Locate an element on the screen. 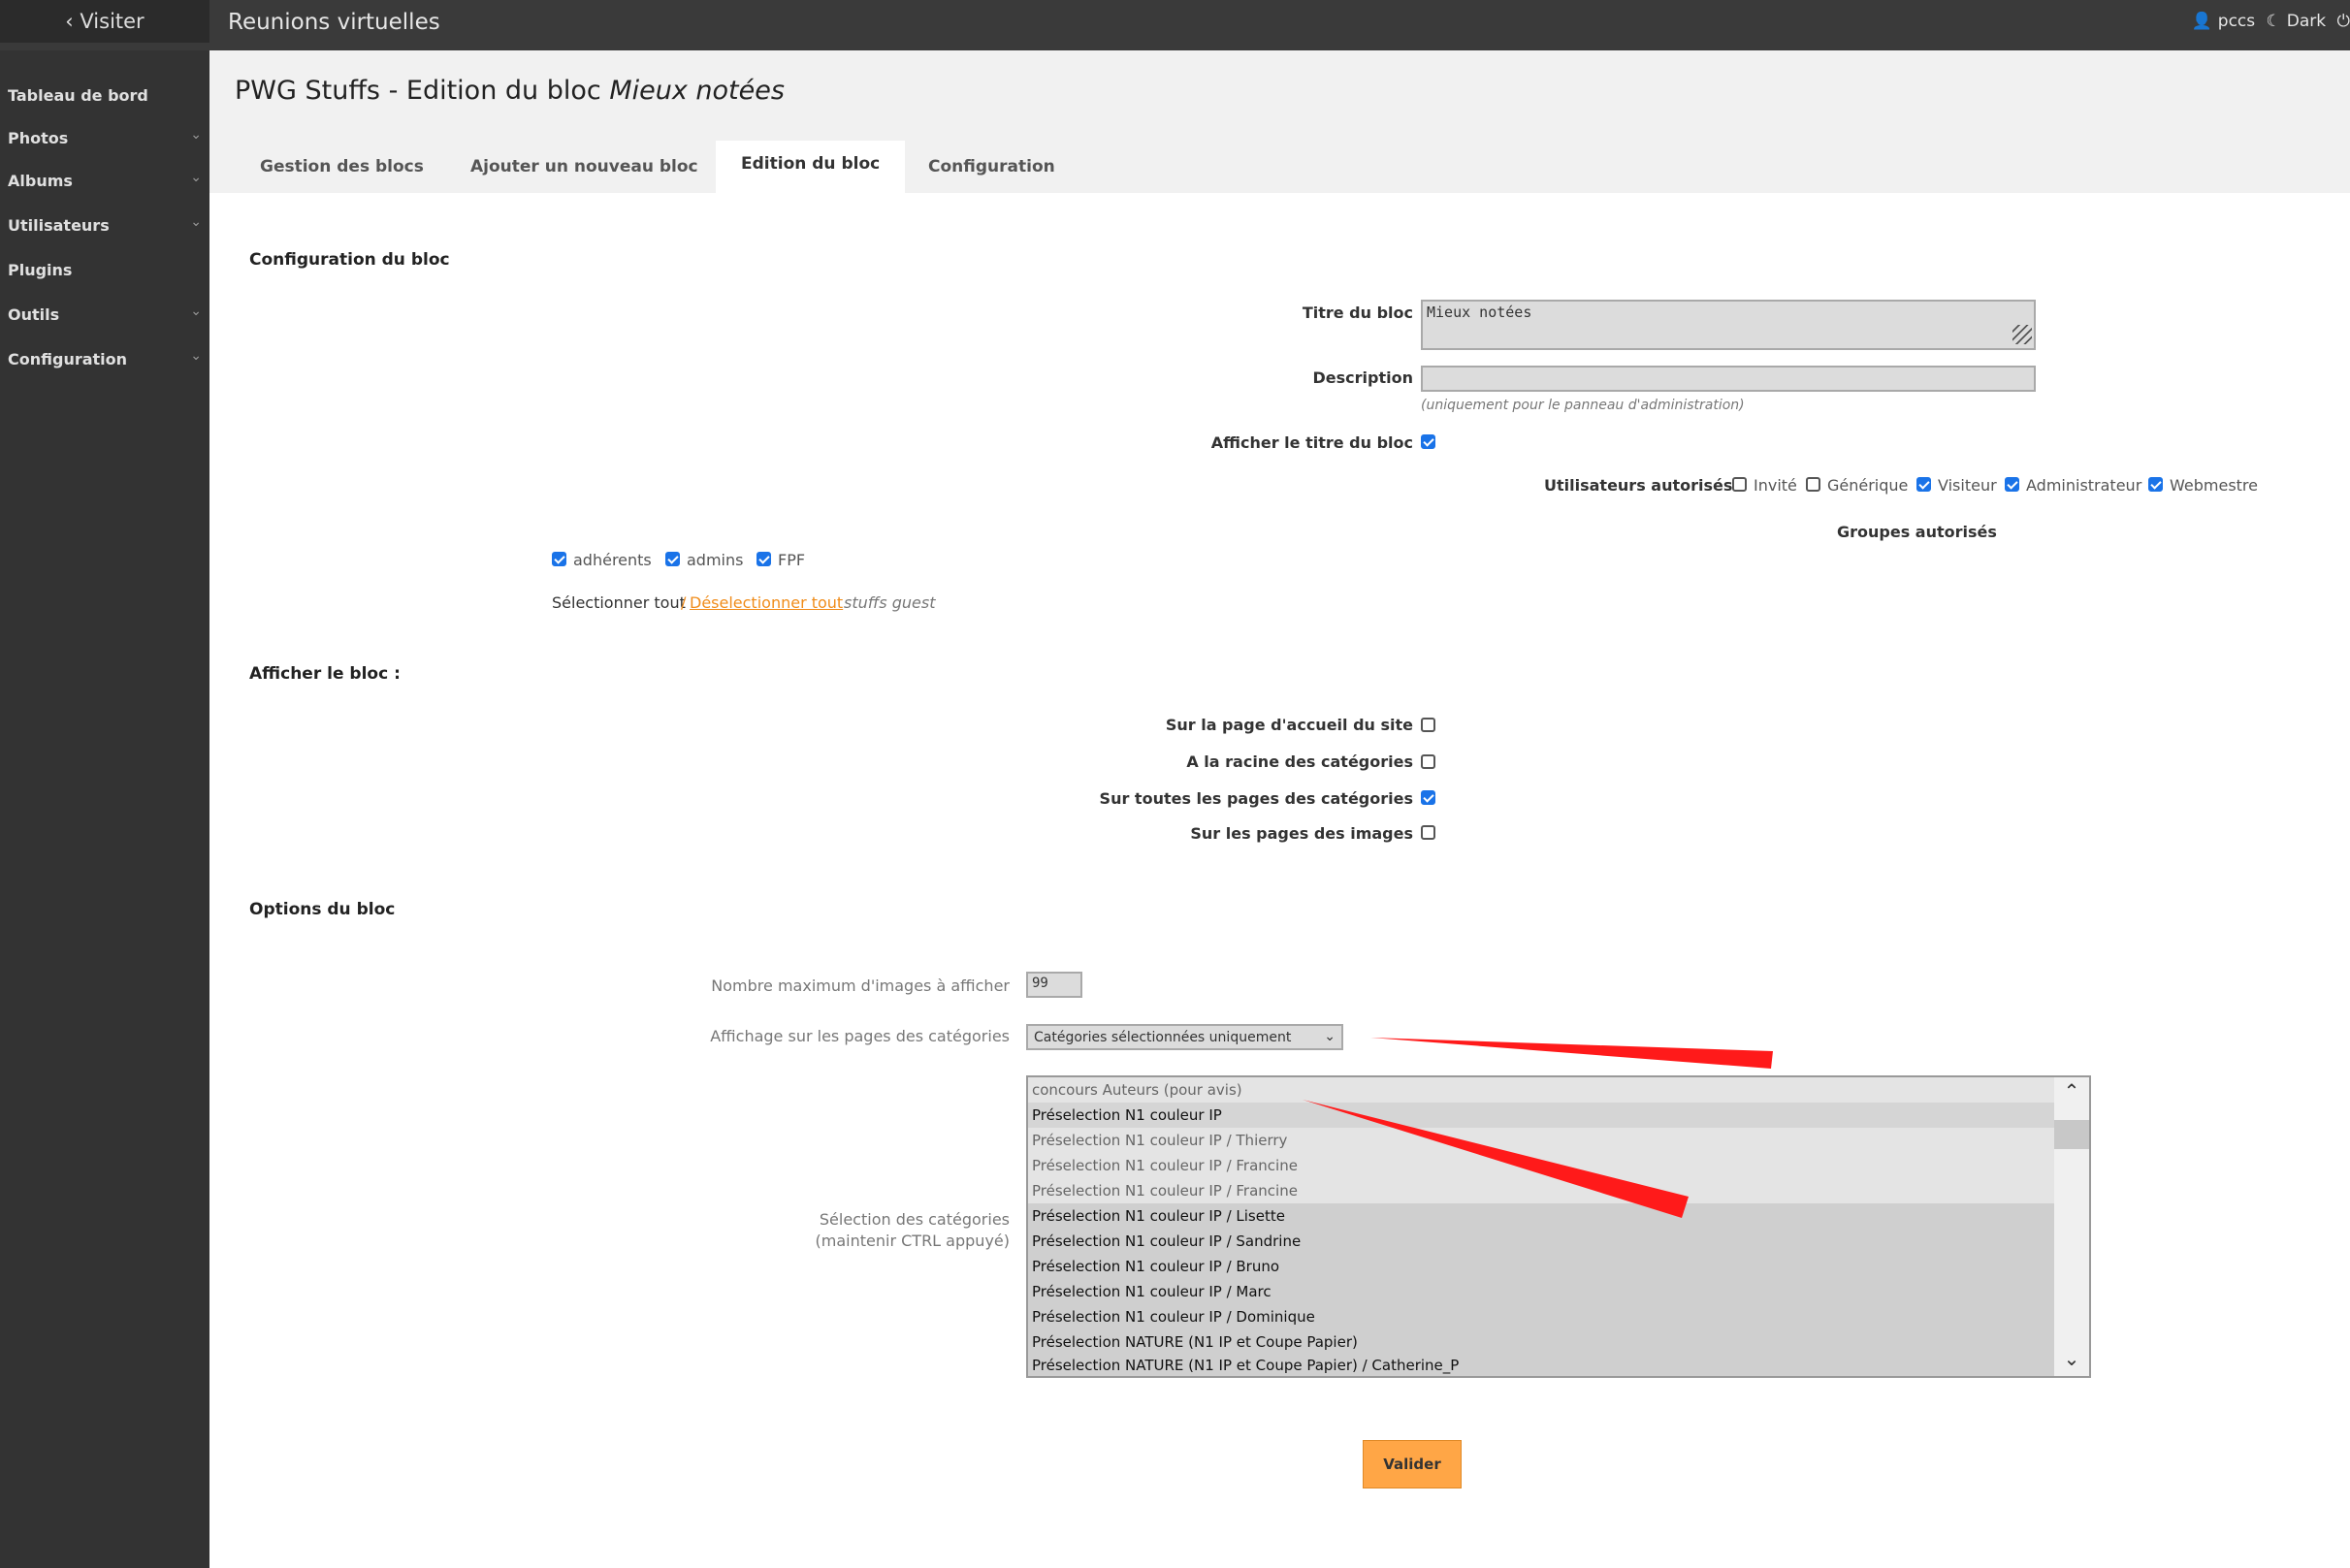  user-icon: 👤 is located at coordinates (2201, 21).